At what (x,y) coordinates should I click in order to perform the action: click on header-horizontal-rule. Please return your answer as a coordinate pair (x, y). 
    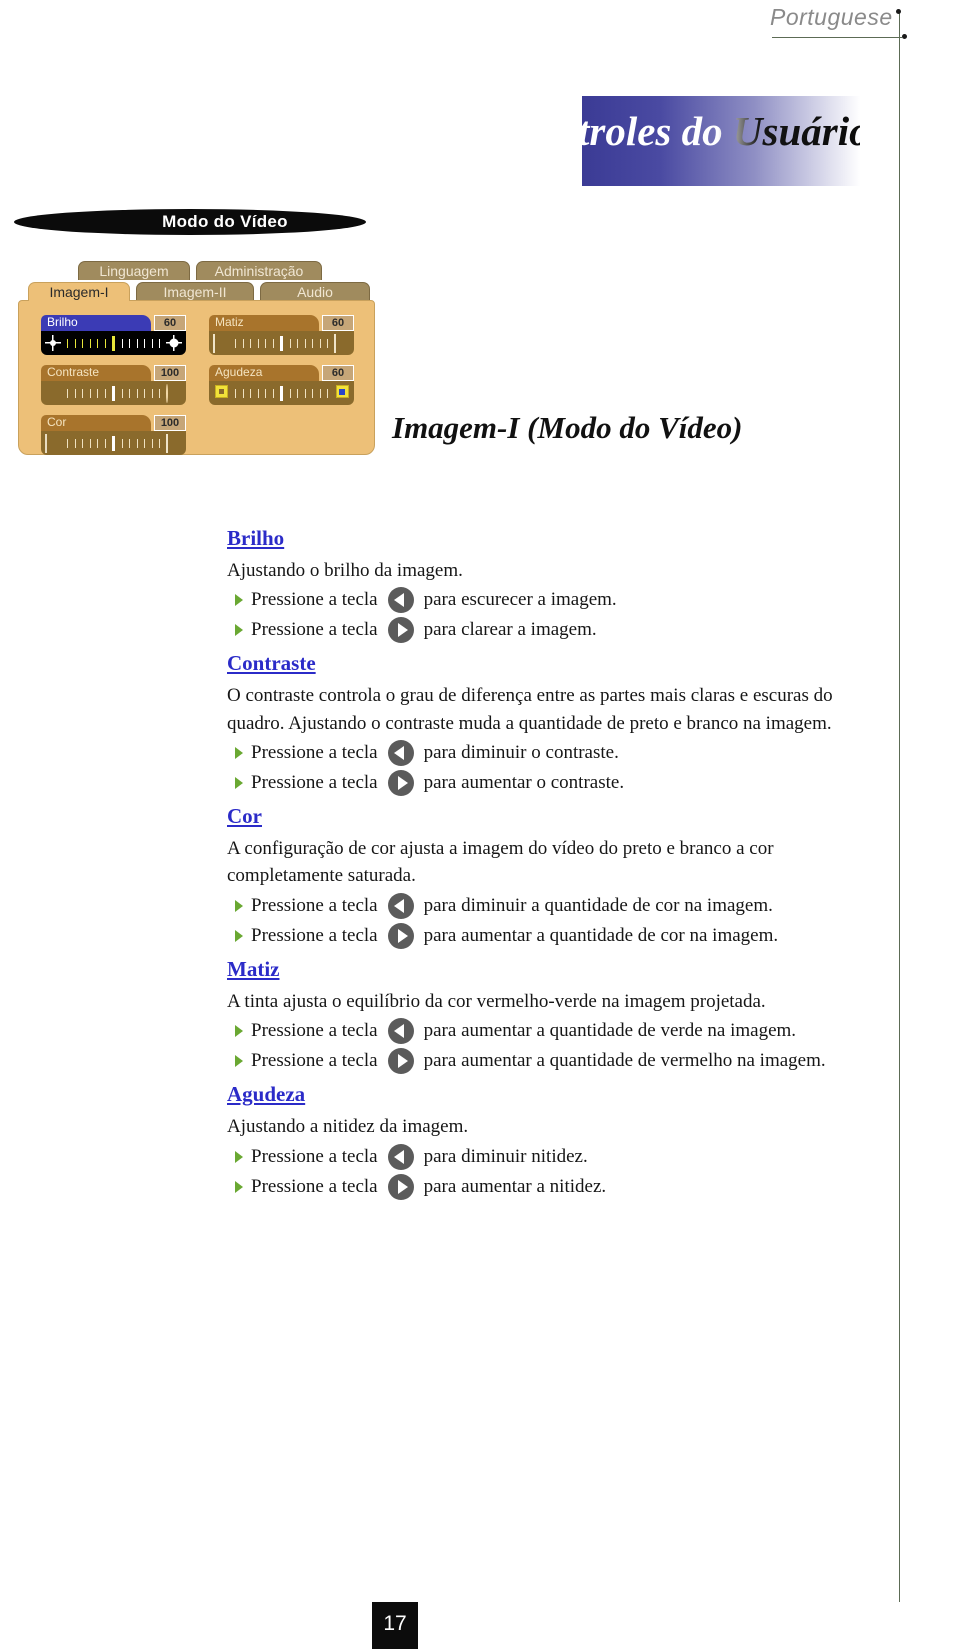
    Looking at the image, I should click on (837, 37).